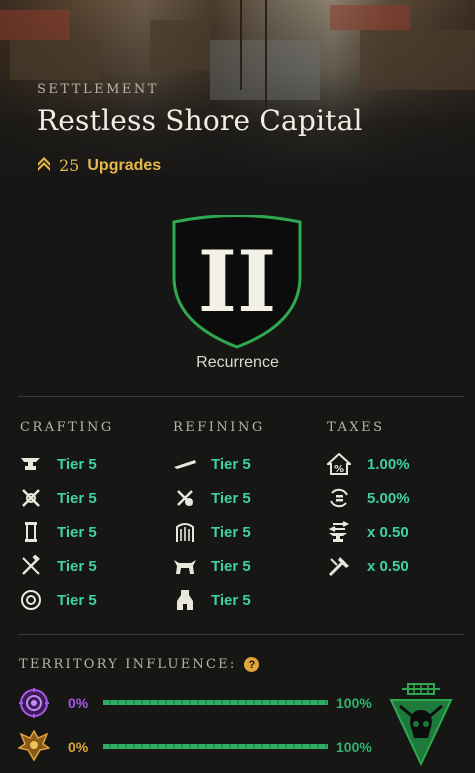  I want to click on property-tax-icon: %, so click(339, 464).